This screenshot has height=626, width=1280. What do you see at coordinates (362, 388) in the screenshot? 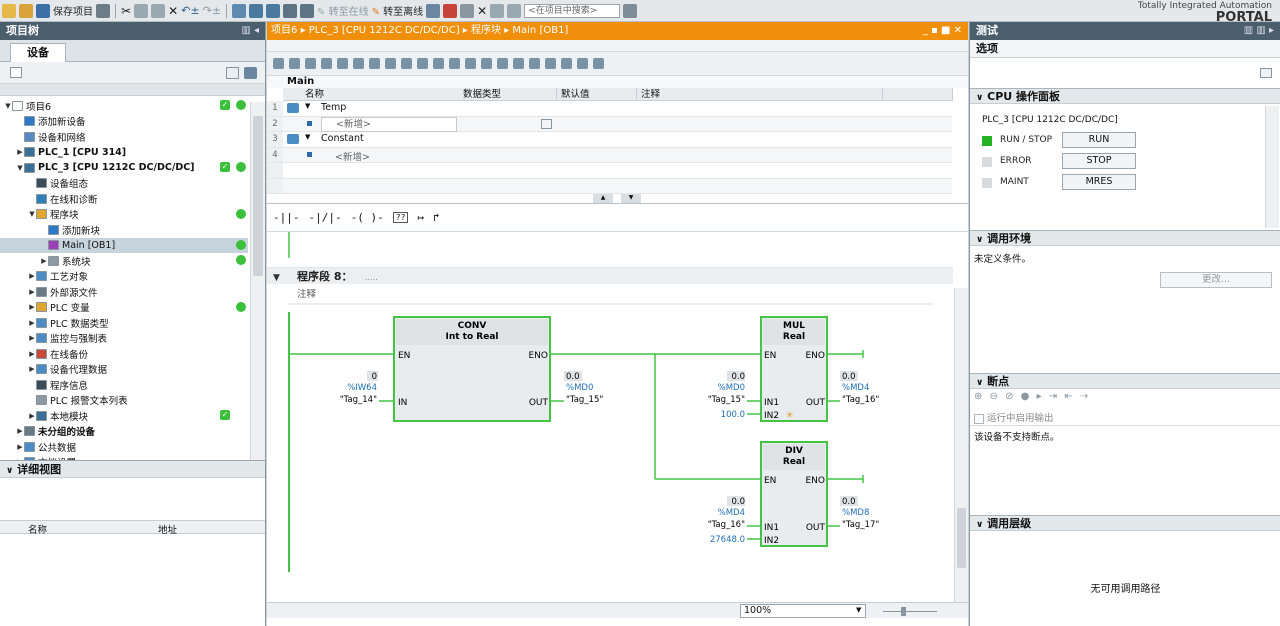
I see `conv-in-address: %IW64` at bounding box center [362, 388].